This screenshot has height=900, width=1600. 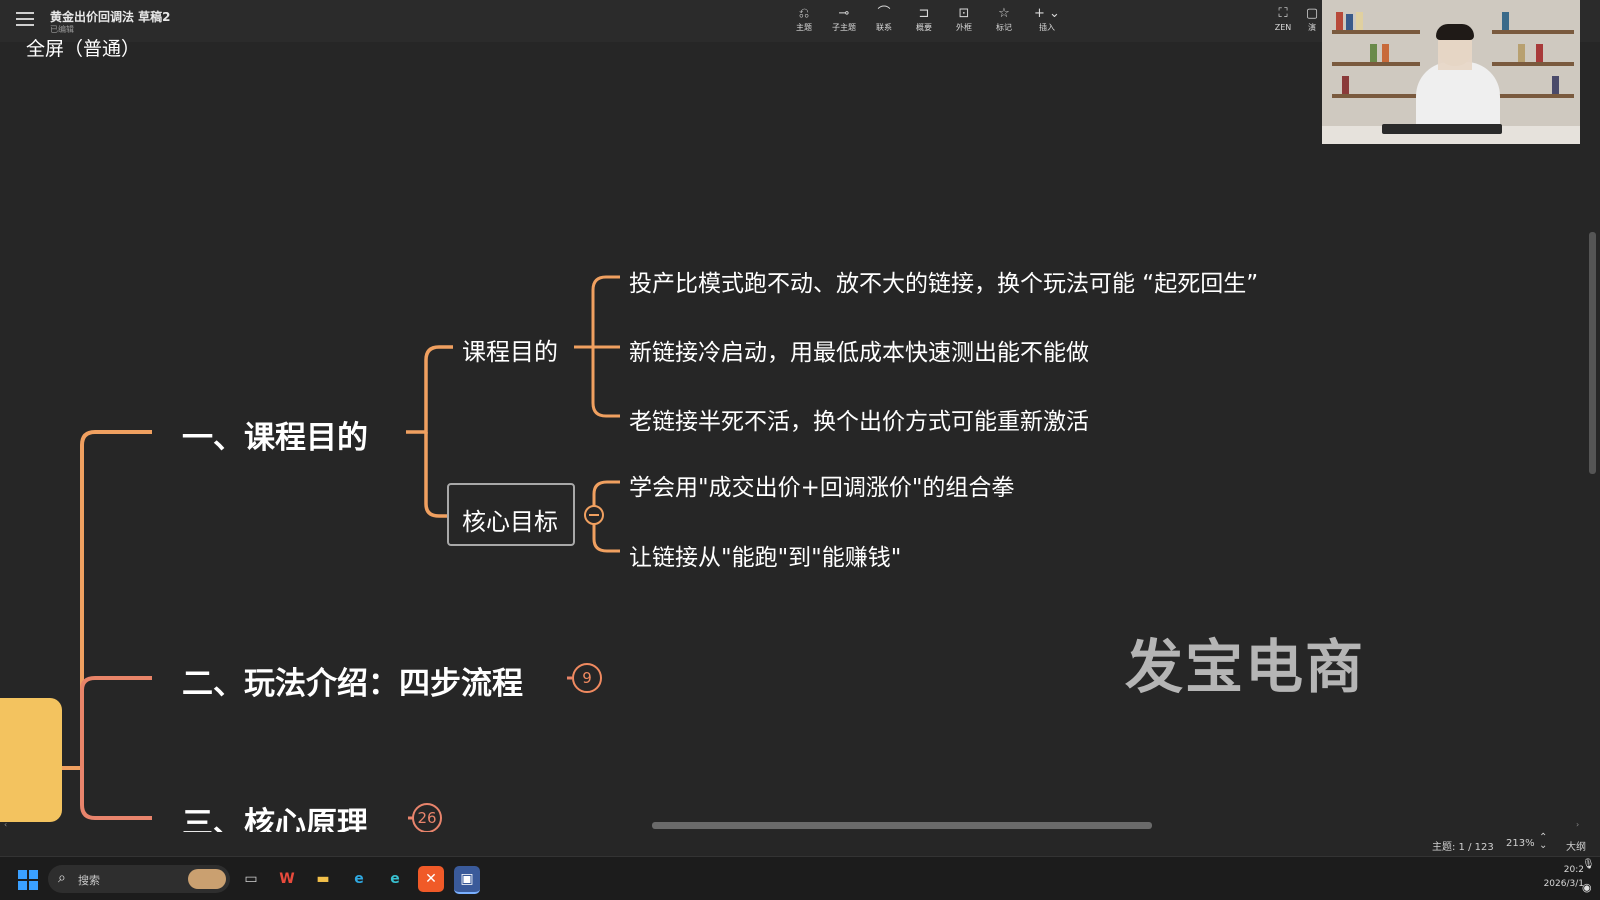 I want to click on sub2-connector, so click(x=435, y=475).